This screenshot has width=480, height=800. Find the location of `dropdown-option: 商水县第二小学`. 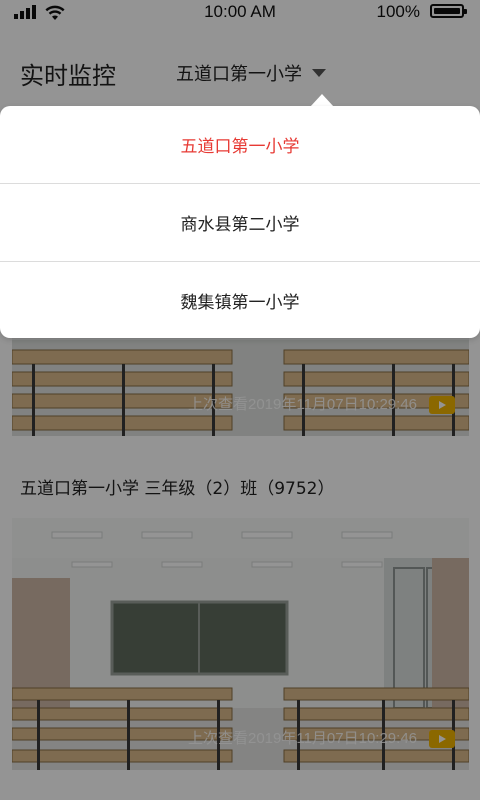

dropdown-option: 商水县第二小学 is located at coordinates (240, 222).